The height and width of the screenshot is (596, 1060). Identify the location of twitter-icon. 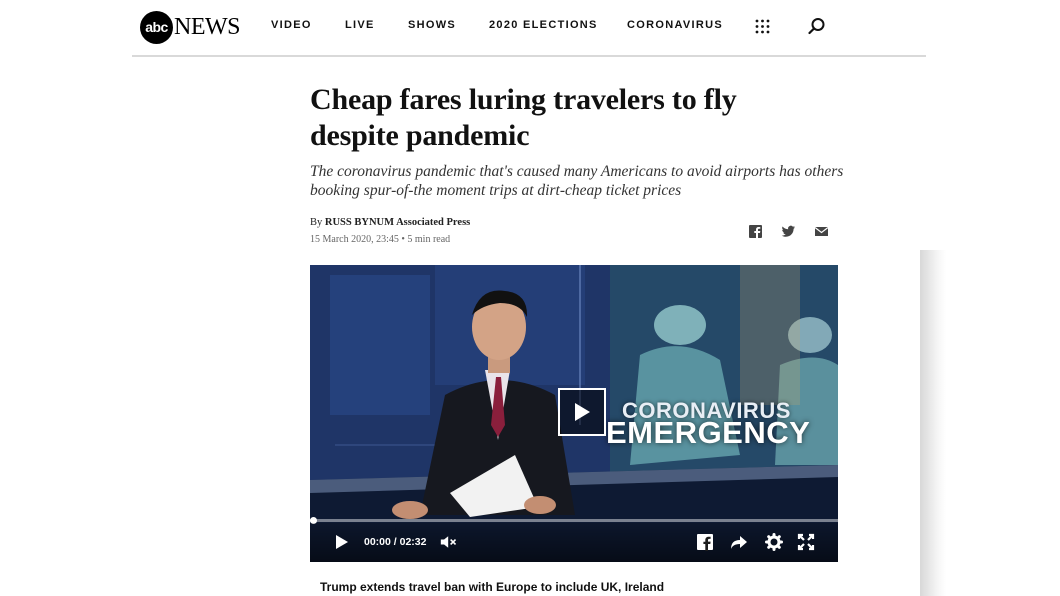
(788, 231).